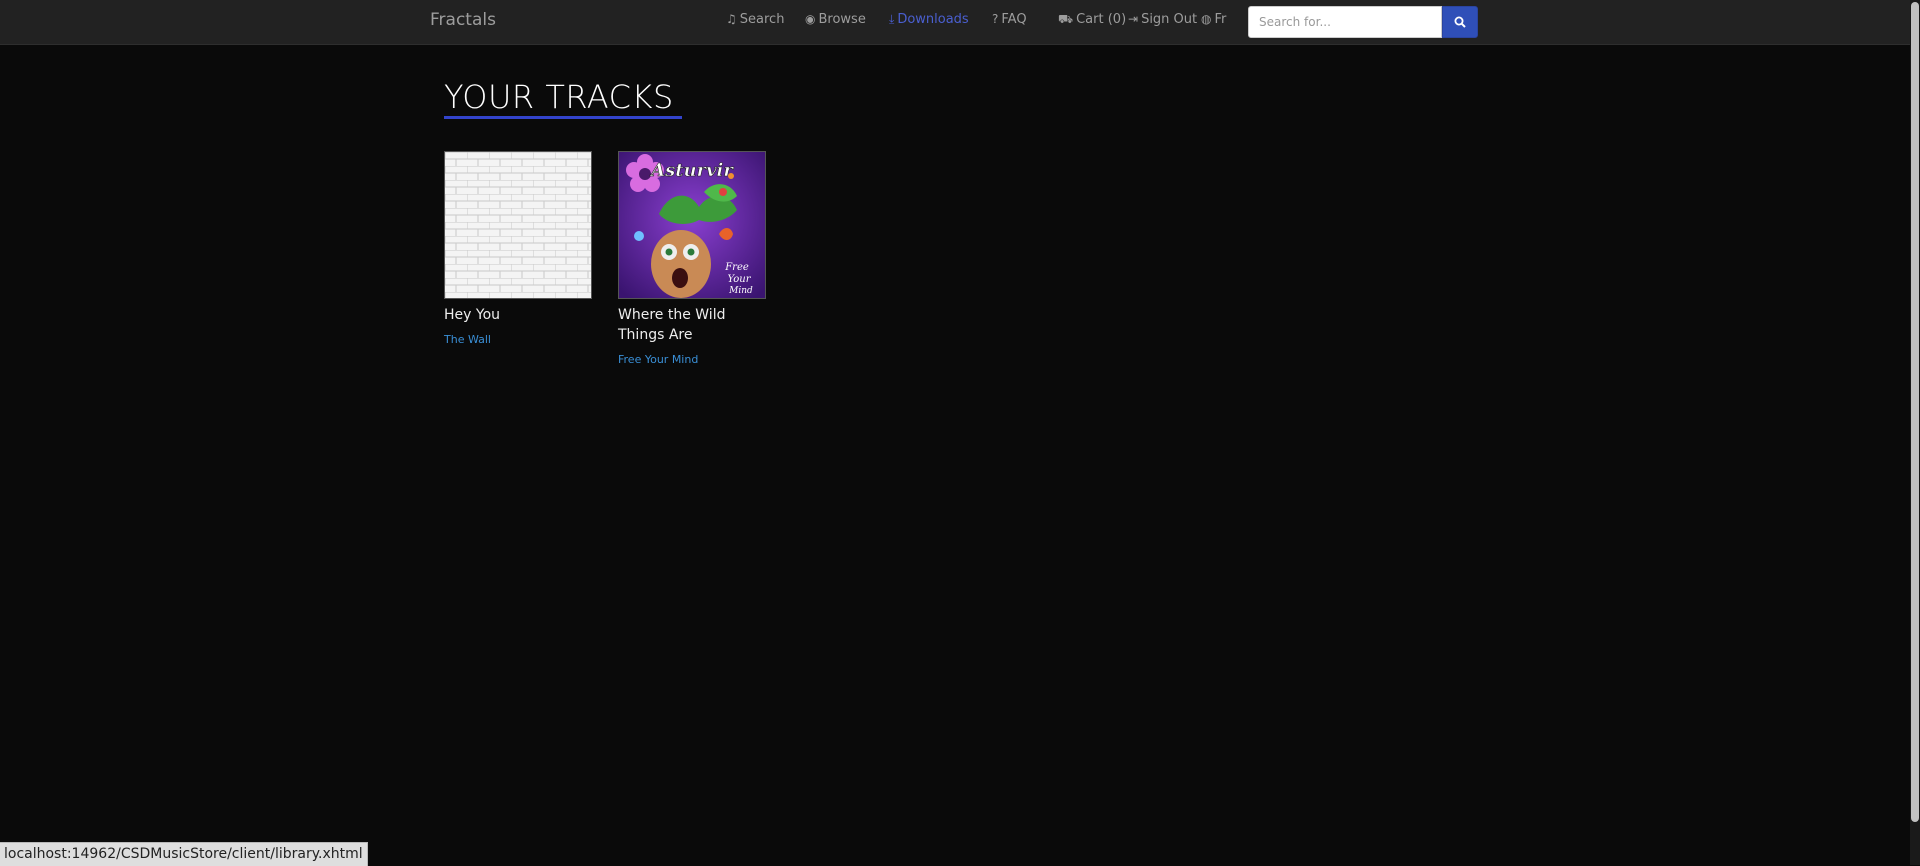  I want to click on search-icon, so click(1460, 22).